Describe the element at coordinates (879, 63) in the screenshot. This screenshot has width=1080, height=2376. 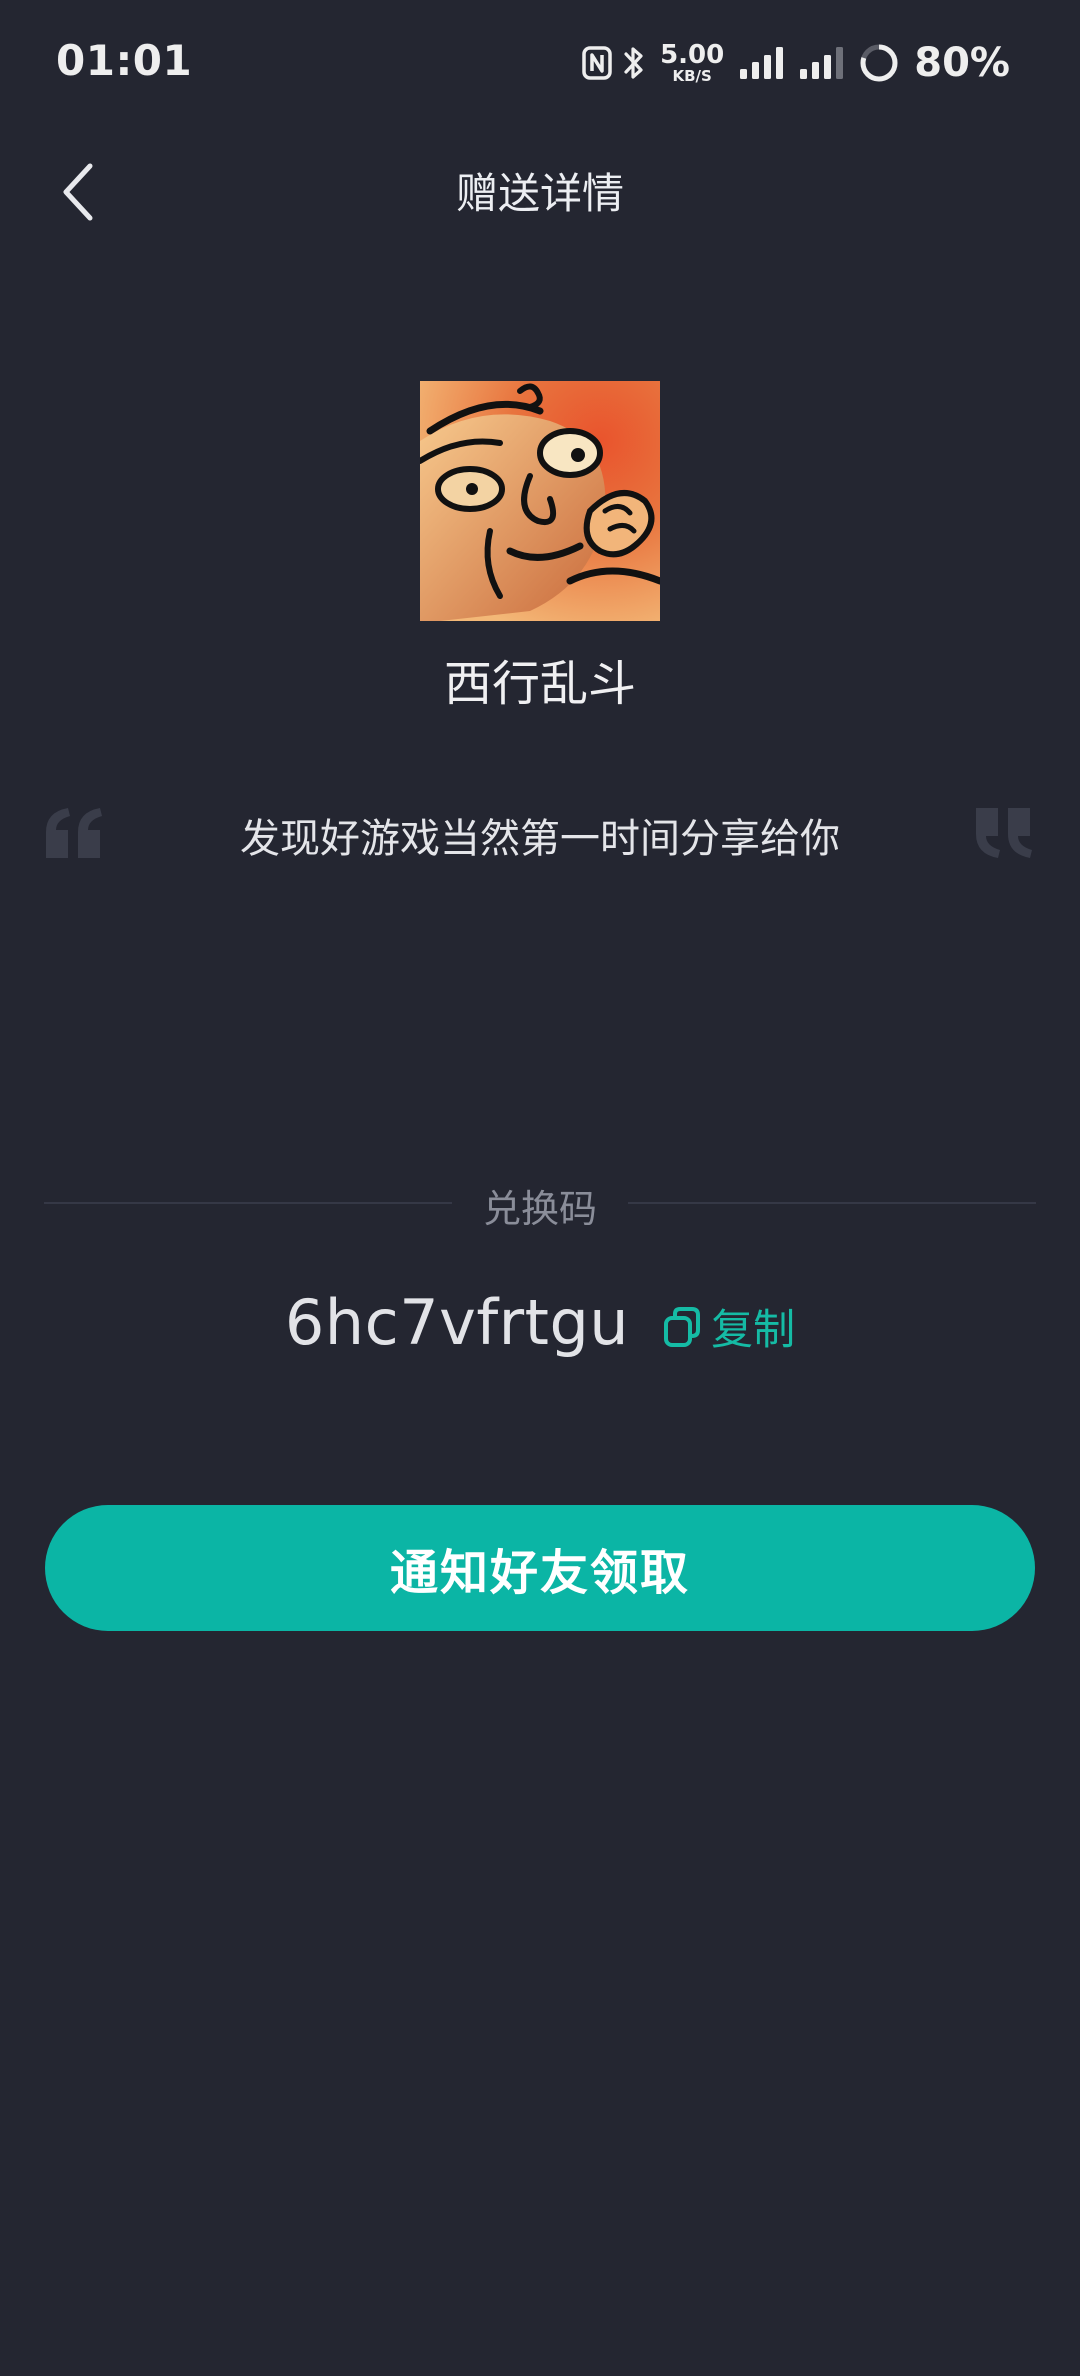
I see `battery-ring-icon` at that location.